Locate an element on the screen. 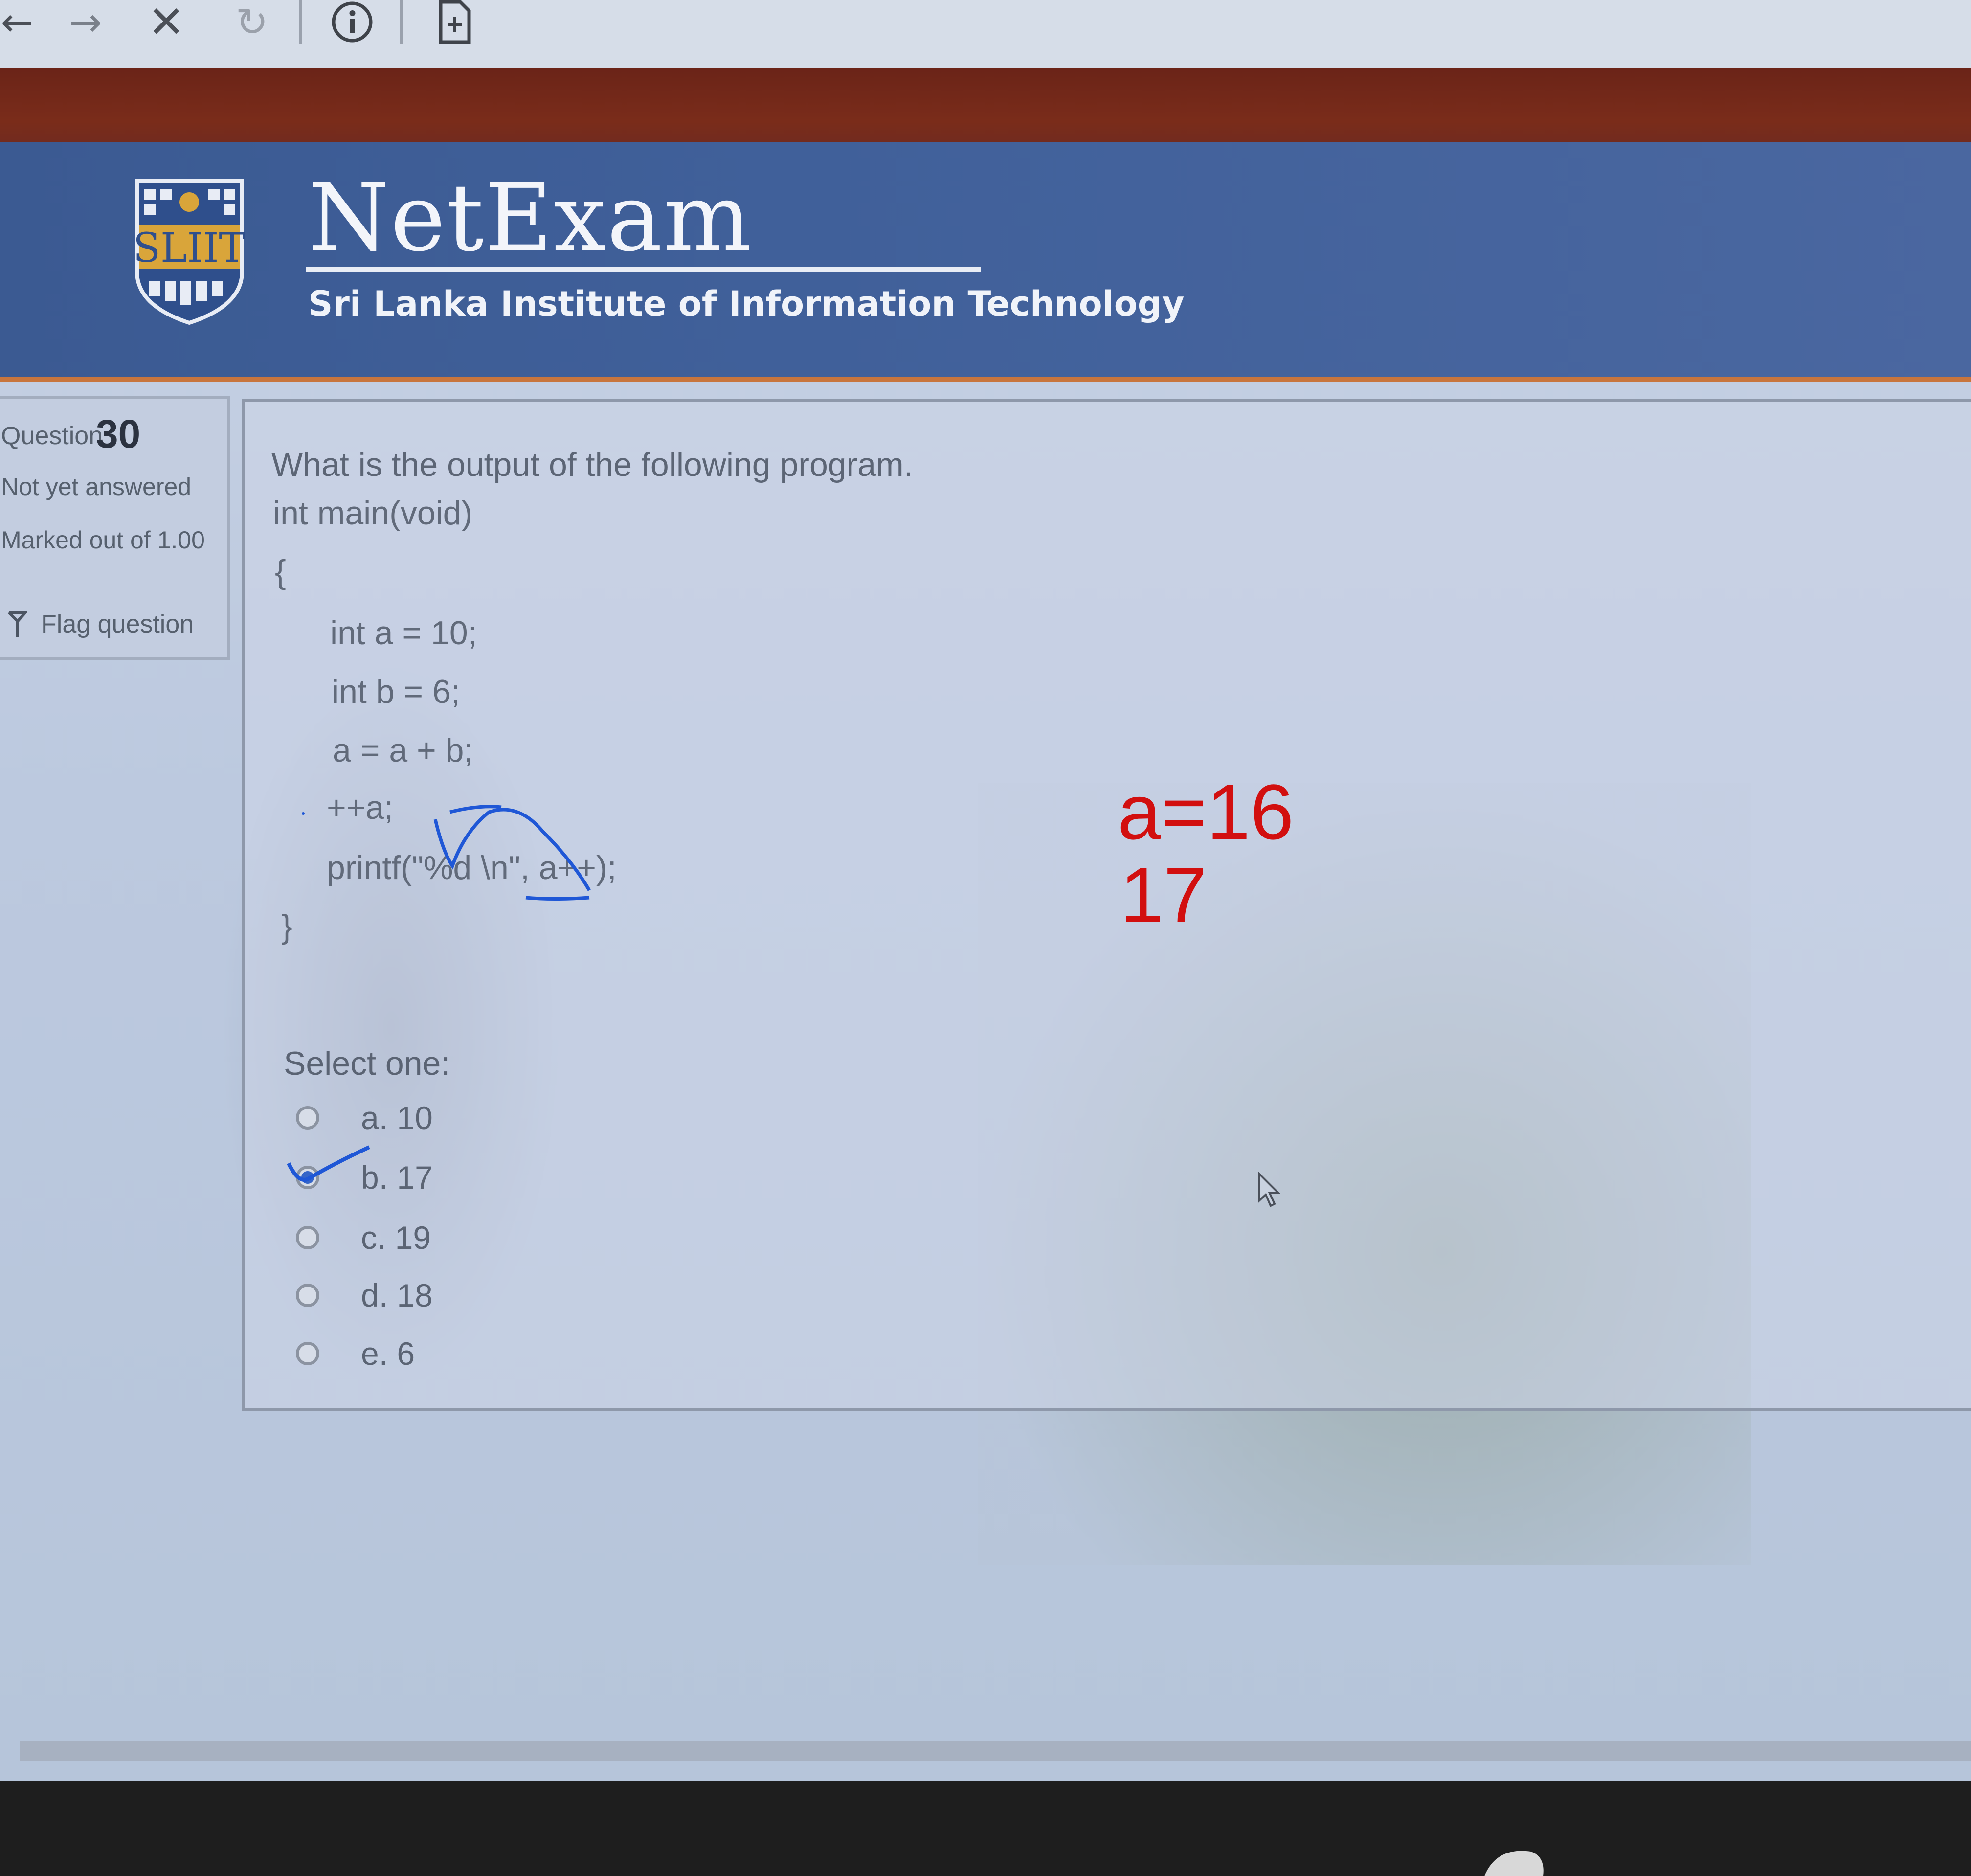 The width and height of the screenshot is (1971, 1876). radio-button-selected is located at coordinates (307, 1178).